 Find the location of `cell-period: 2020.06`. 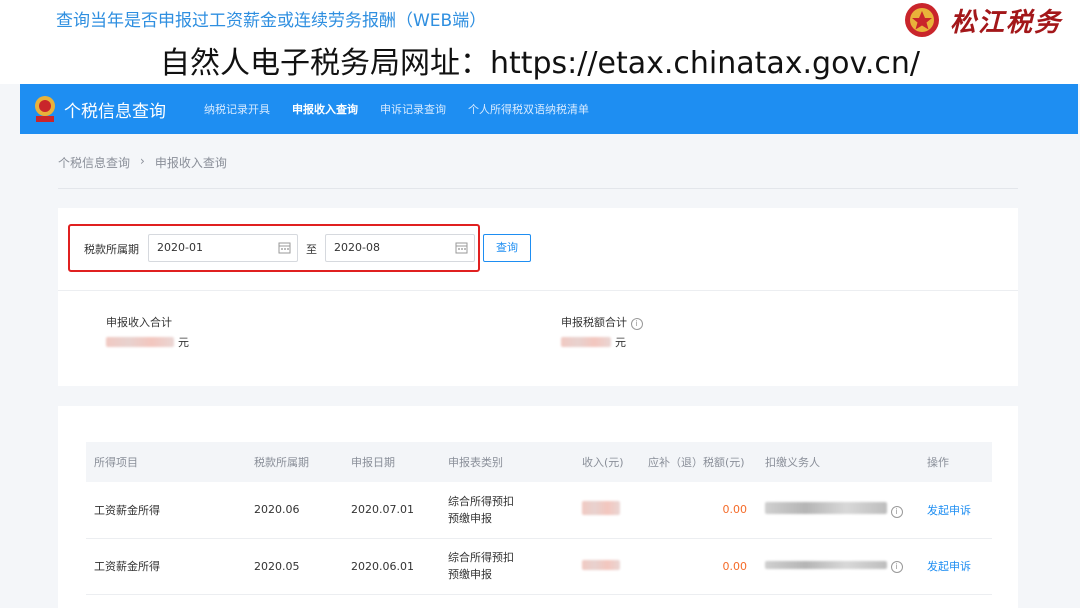

cell-period: 2020.06 is located at coordinates (277, 510).